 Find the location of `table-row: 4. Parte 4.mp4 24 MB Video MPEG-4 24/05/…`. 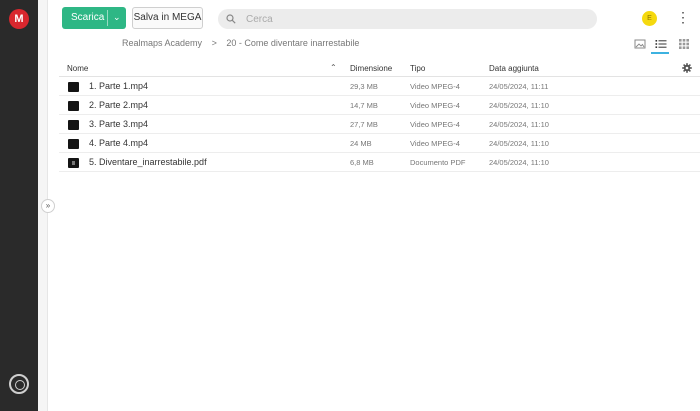

table-row: 4. Parte 4.mp4 24 MB Video MPEG-4 24/05/… is located at coordinates (379, 143).